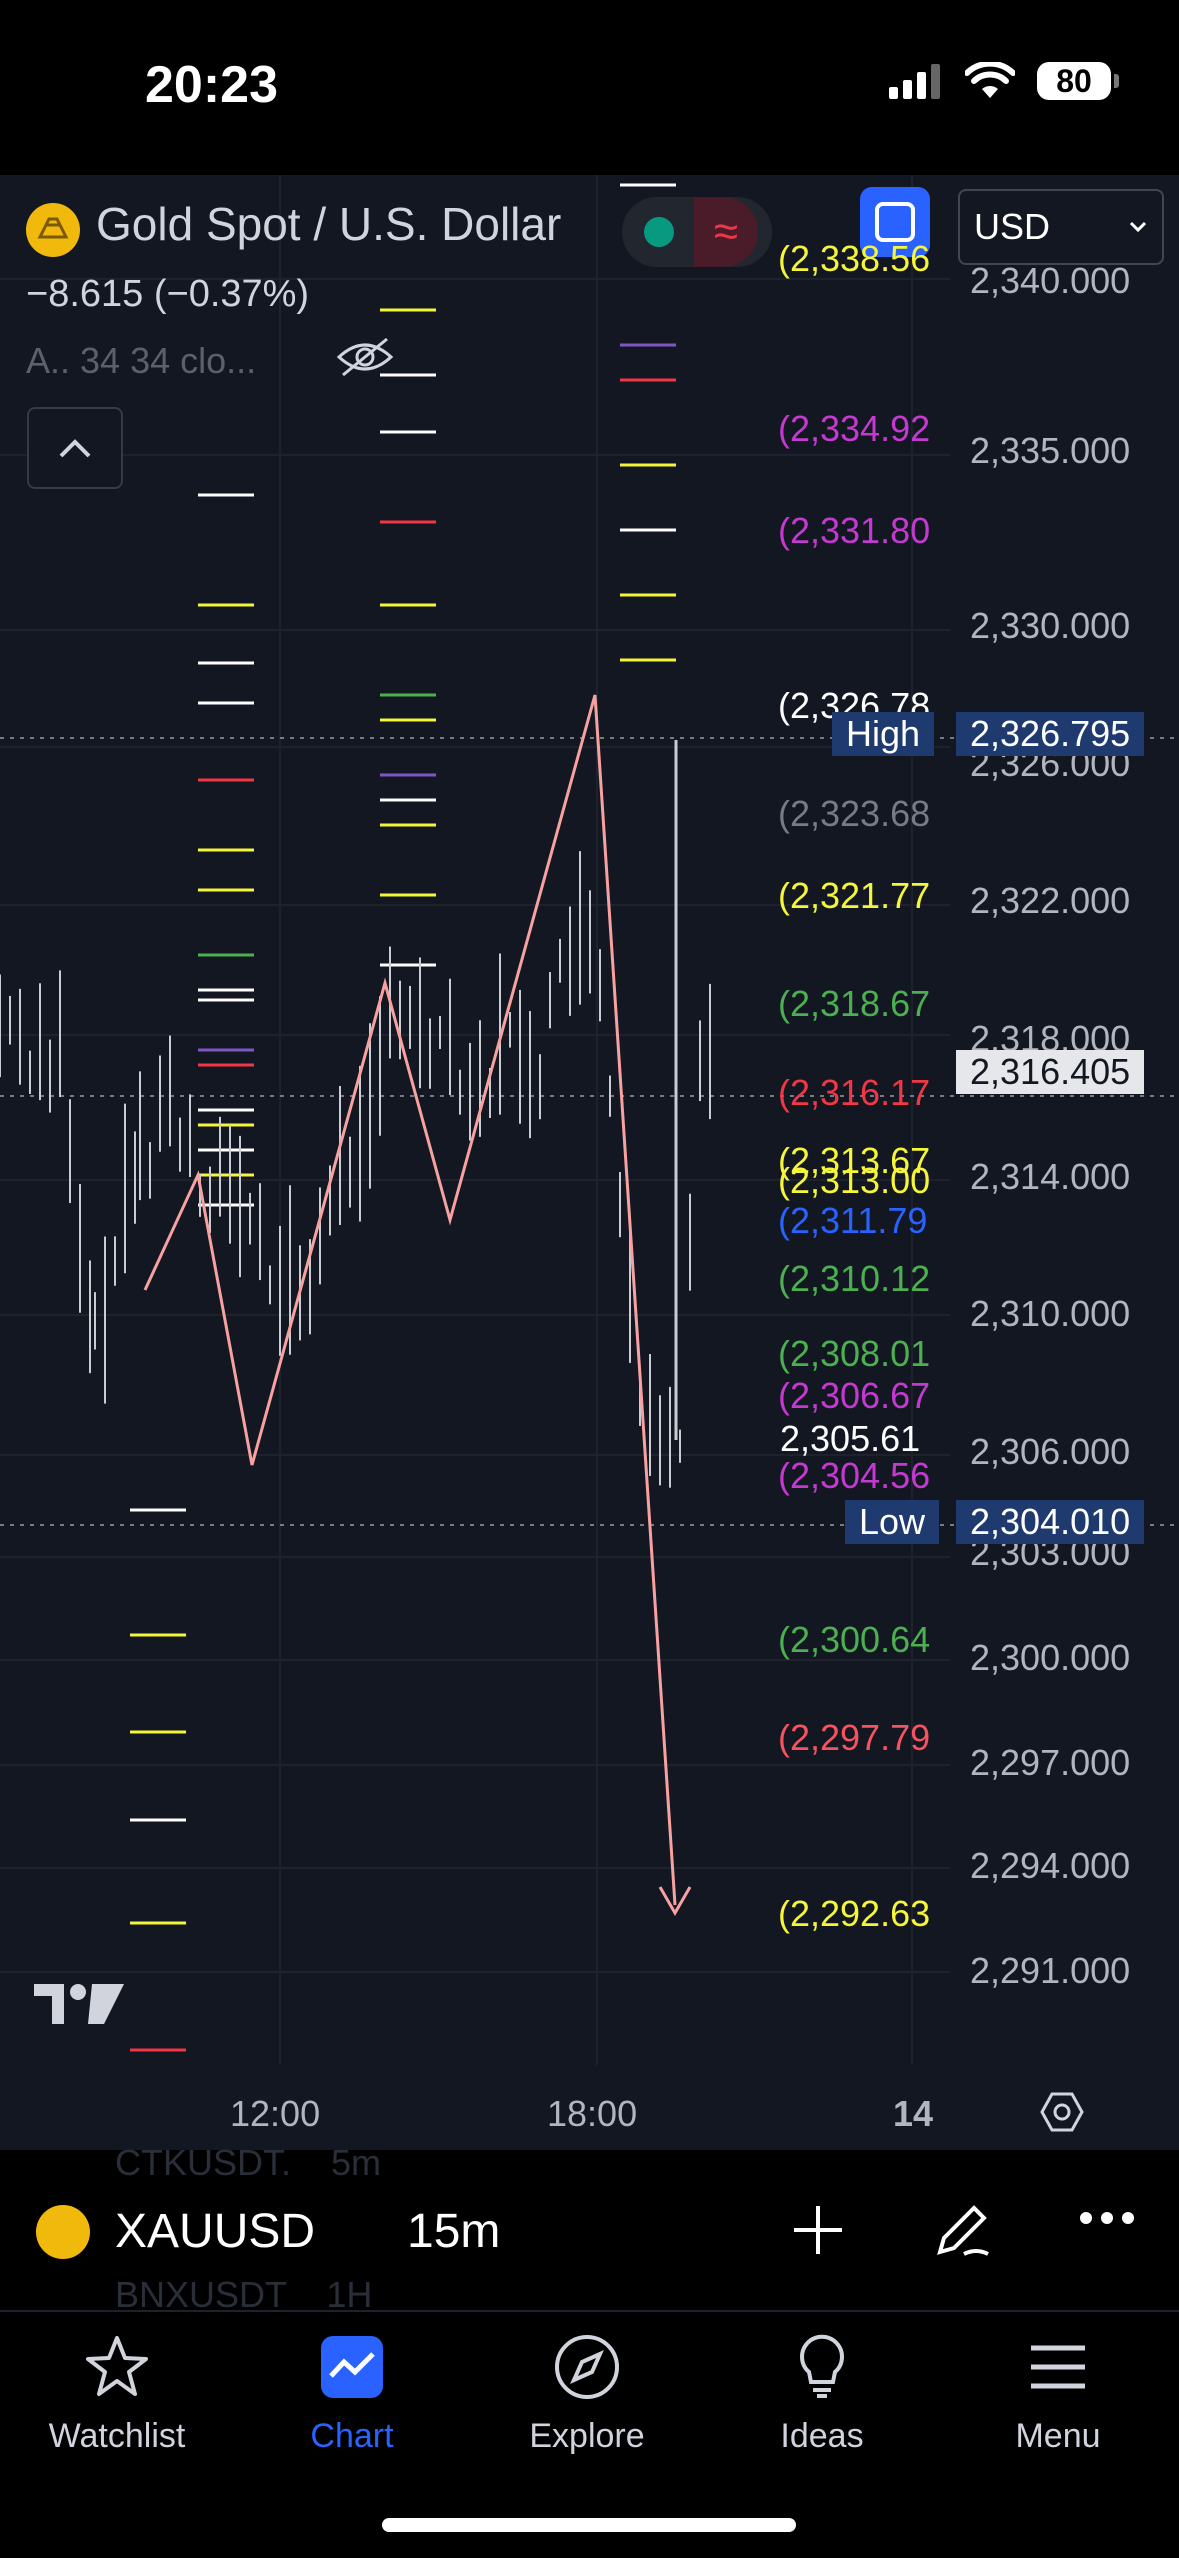  I want to click on nav-menu: Menu, so click(1058, 2394).